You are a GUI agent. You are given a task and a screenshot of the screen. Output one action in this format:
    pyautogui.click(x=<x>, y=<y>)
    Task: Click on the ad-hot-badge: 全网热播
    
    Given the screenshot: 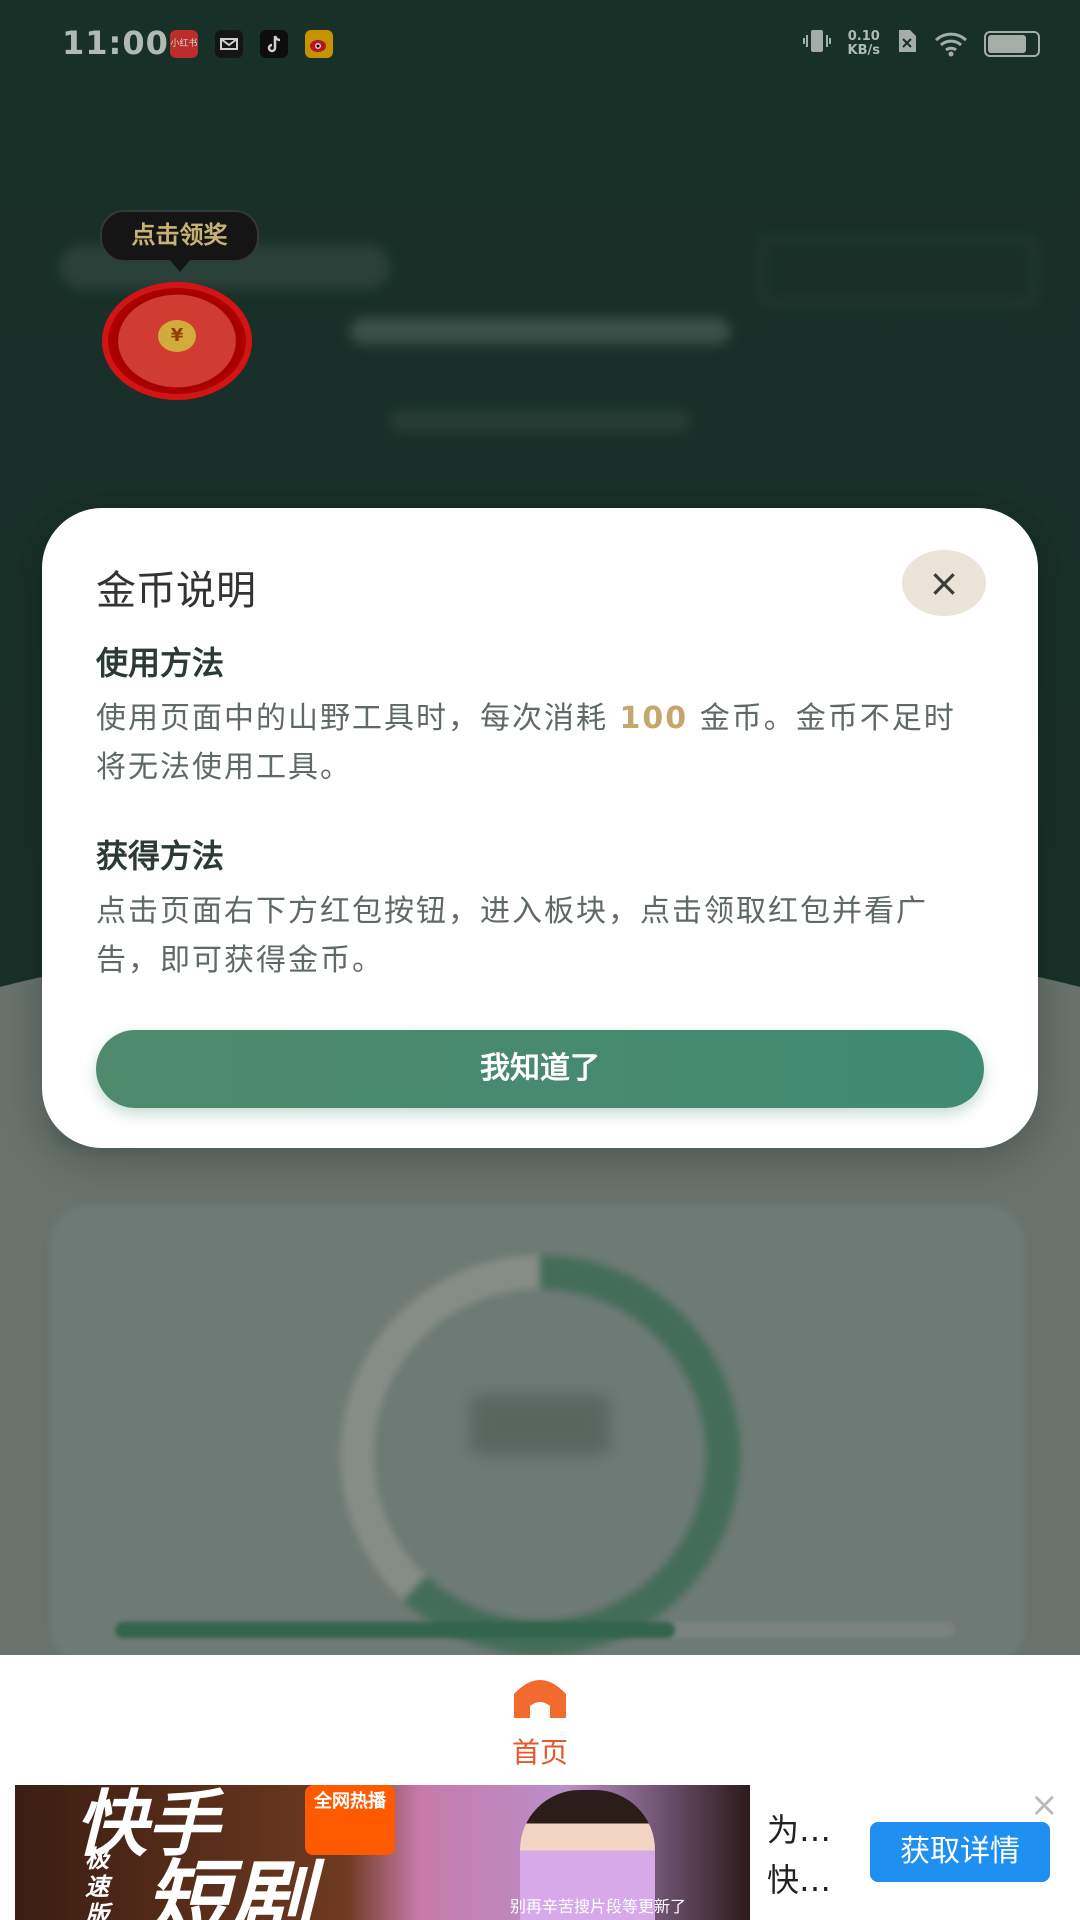 What is the action you would take?
    pyautogui.click(x=350, y=1820)
    